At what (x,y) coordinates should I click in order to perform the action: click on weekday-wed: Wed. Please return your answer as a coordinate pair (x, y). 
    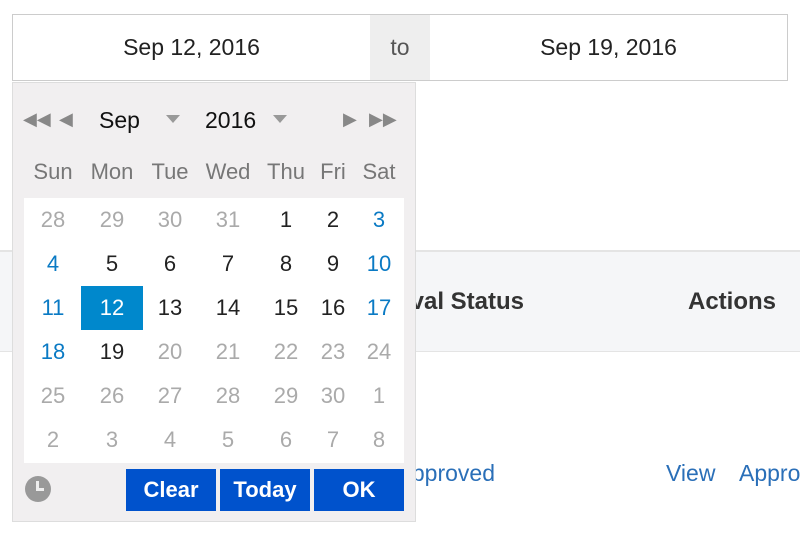
    Looking at the image, I should click on (228, 171).